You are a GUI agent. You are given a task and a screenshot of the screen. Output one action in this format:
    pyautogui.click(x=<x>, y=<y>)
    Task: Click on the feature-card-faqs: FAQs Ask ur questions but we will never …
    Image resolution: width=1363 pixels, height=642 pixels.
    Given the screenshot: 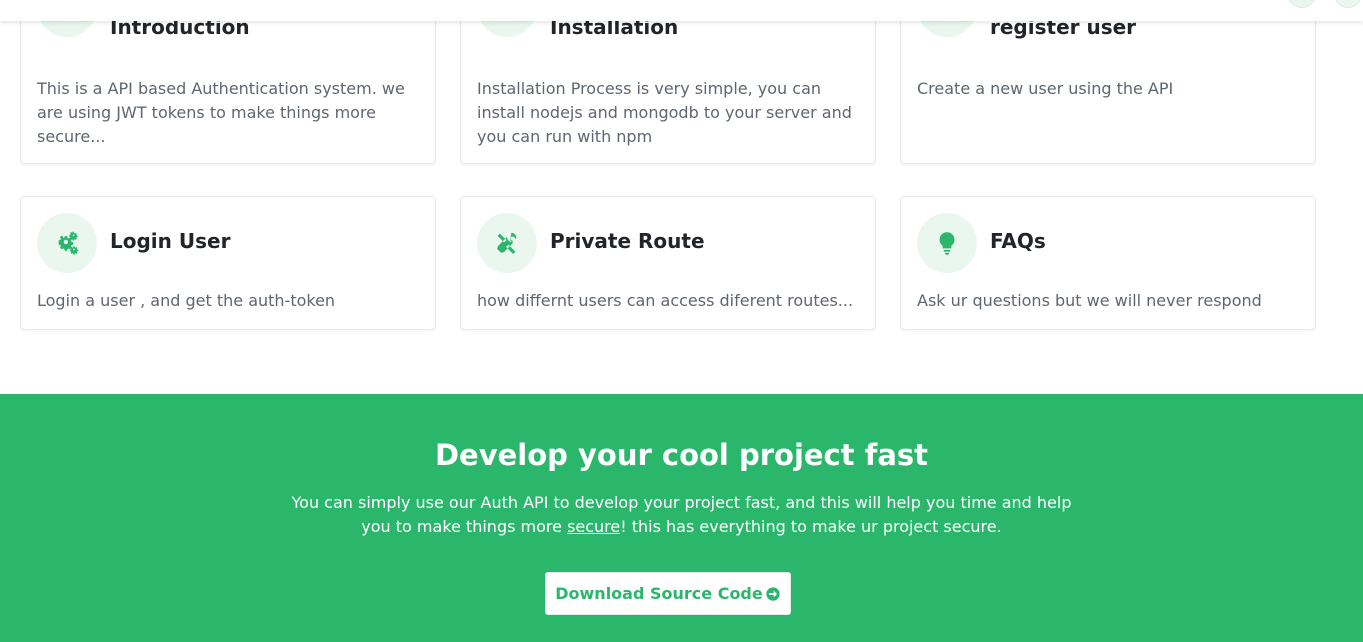 What is the action you would take?
    pyautogui.click(x=1108, y=263)
    